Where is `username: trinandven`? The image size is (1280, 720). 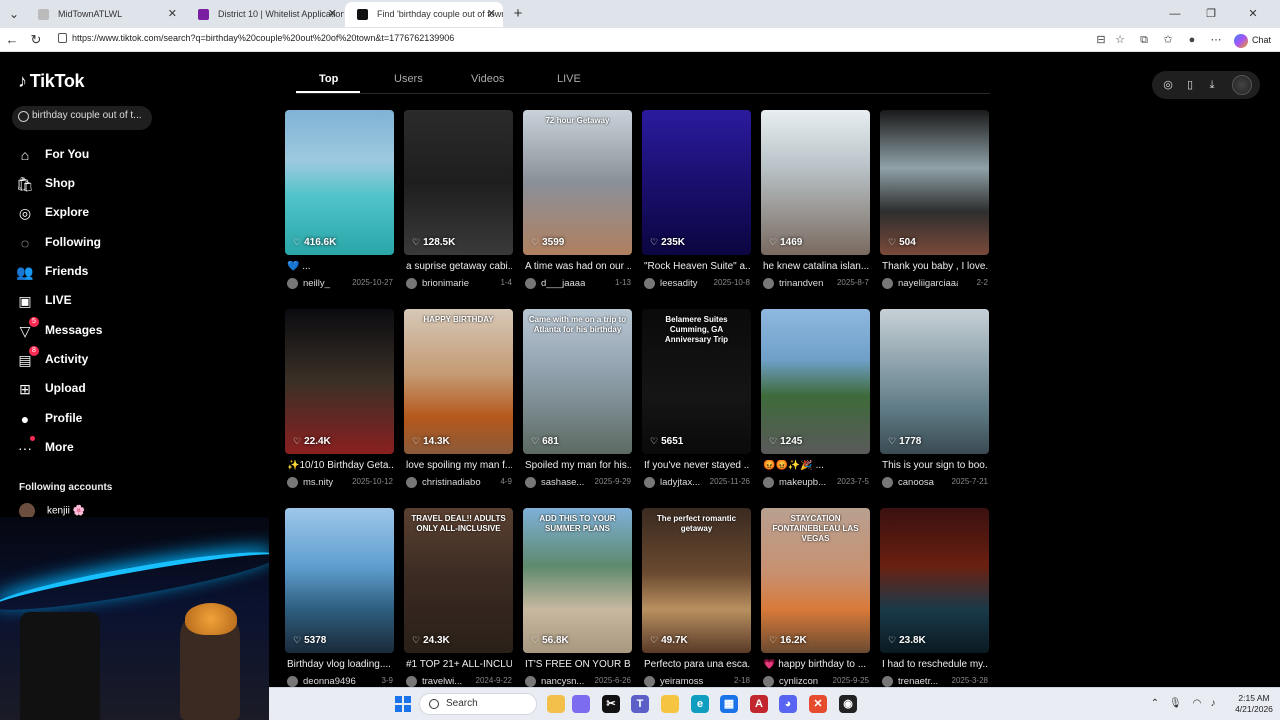 username: trinandven is located at coordinates (801, 283).